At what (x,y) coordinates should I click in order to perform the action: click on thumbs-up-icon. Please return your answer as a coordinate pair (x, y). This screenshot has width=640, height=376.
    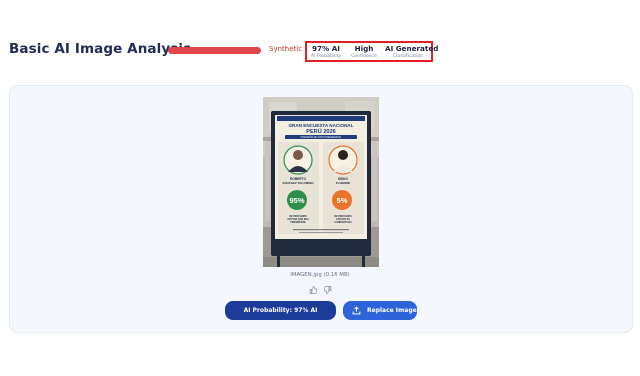
    Looking at the image, I should click on (313, 291).